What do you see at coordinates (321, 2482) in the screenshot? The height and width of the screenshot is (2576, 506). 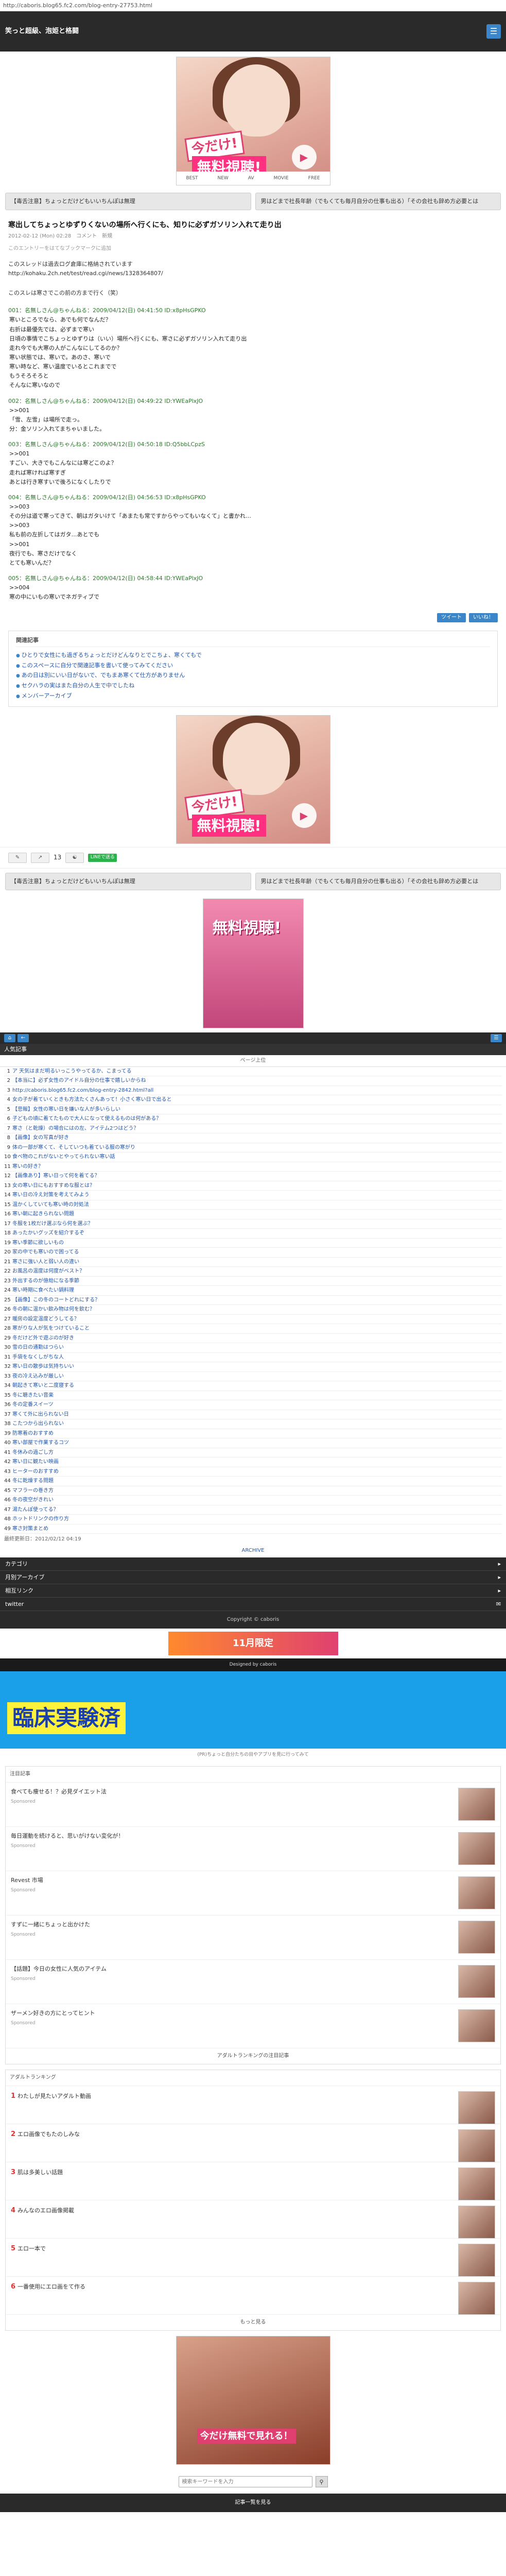 I see `search-icon: ⚲` at bounding box center [321, 2482].